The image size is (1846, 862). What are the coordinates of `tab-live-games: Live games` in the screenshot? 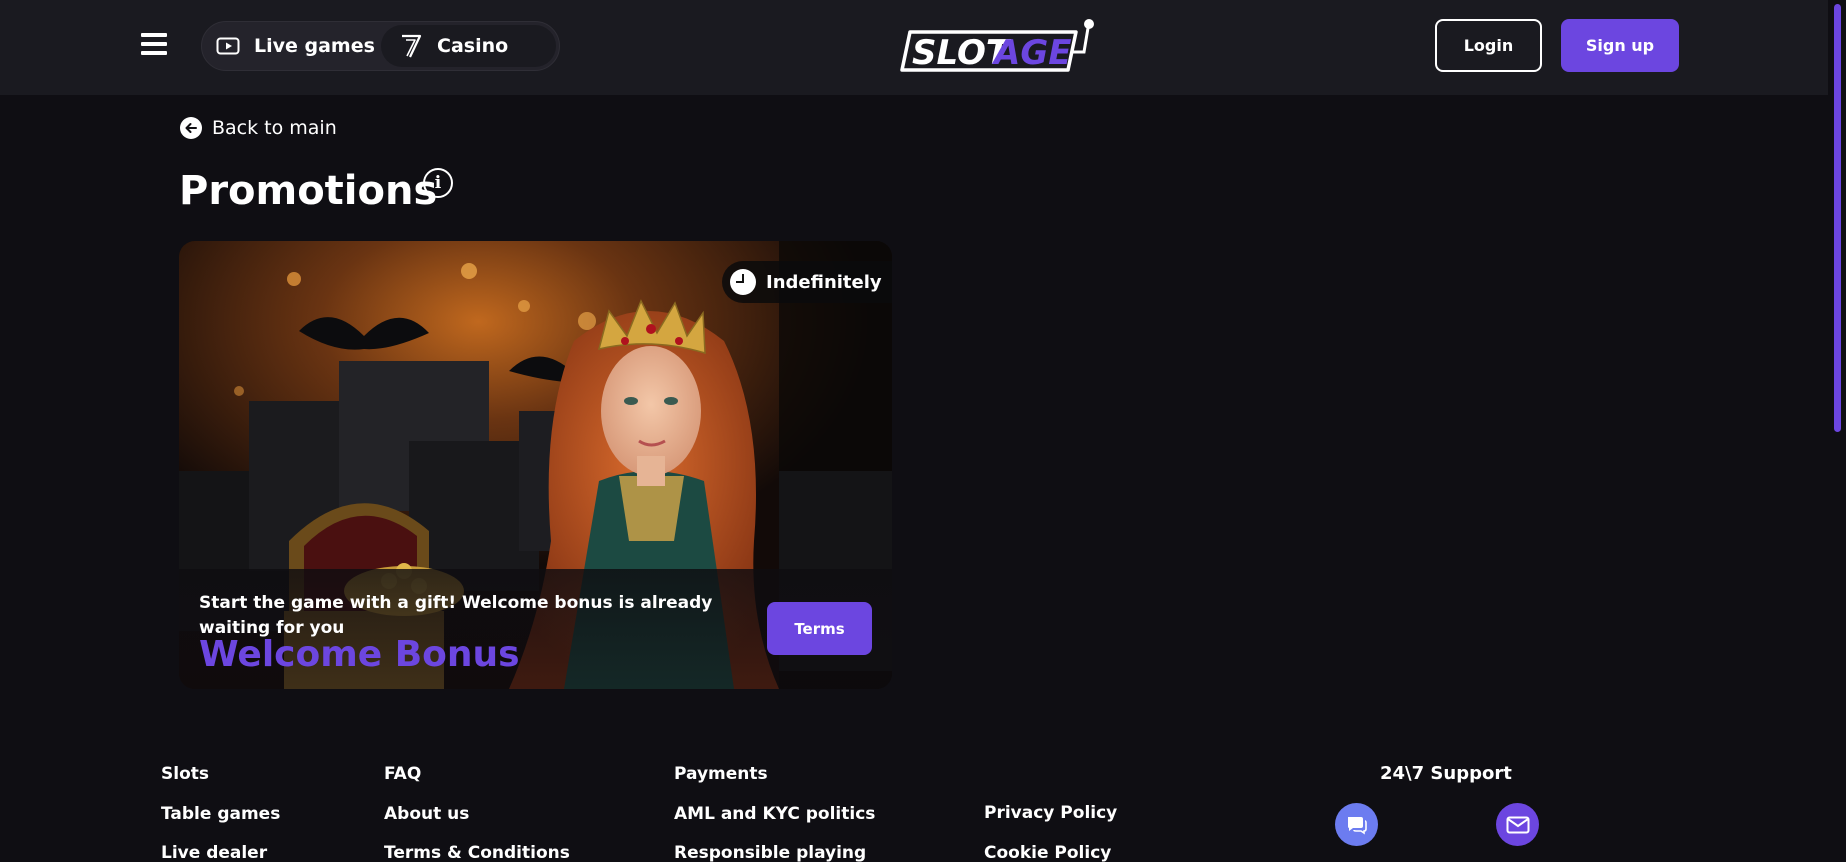 It's located at (301, 46).